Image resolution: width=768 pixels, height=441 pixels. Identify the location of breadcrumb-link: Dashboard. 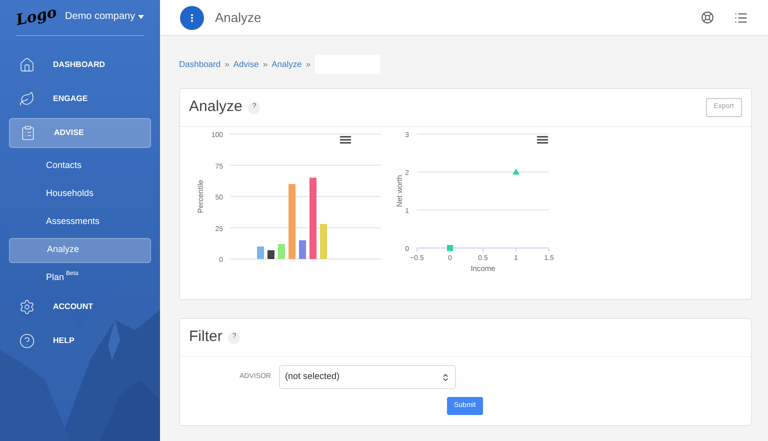
(200, 64).